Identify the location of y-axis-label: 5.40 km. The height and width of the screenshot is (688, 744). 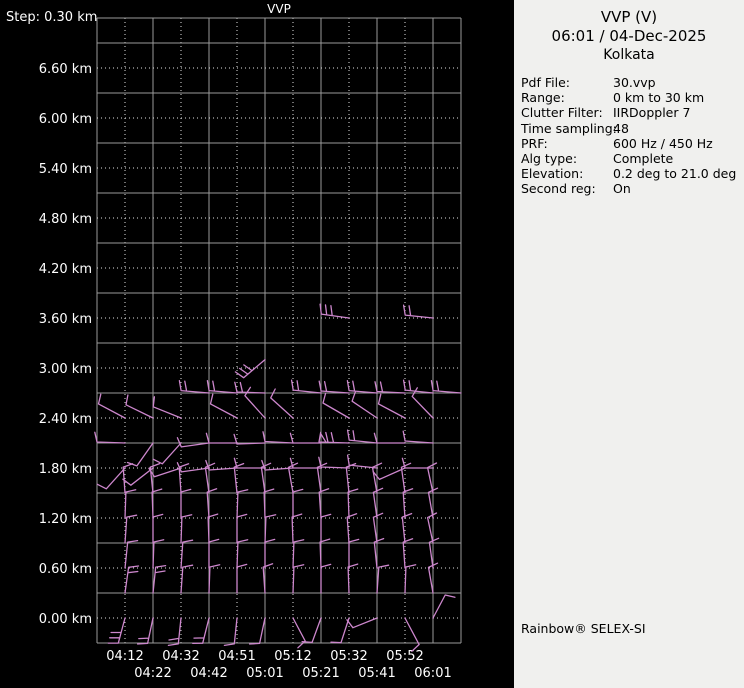
(65, 169).